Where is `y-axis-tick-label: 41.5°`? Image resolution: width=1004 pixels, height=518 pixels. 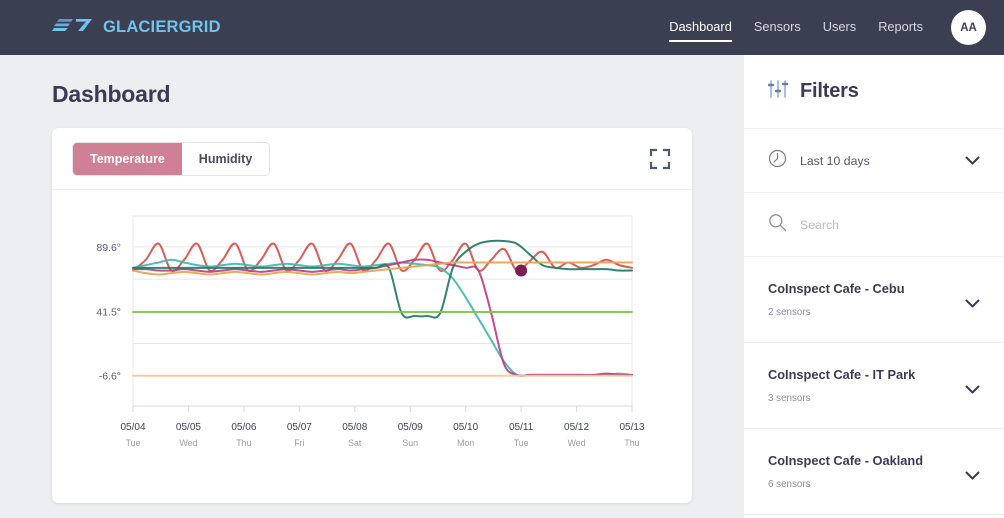 y-axis-tick-label: 41.5° is located at coordinates (108, 312).